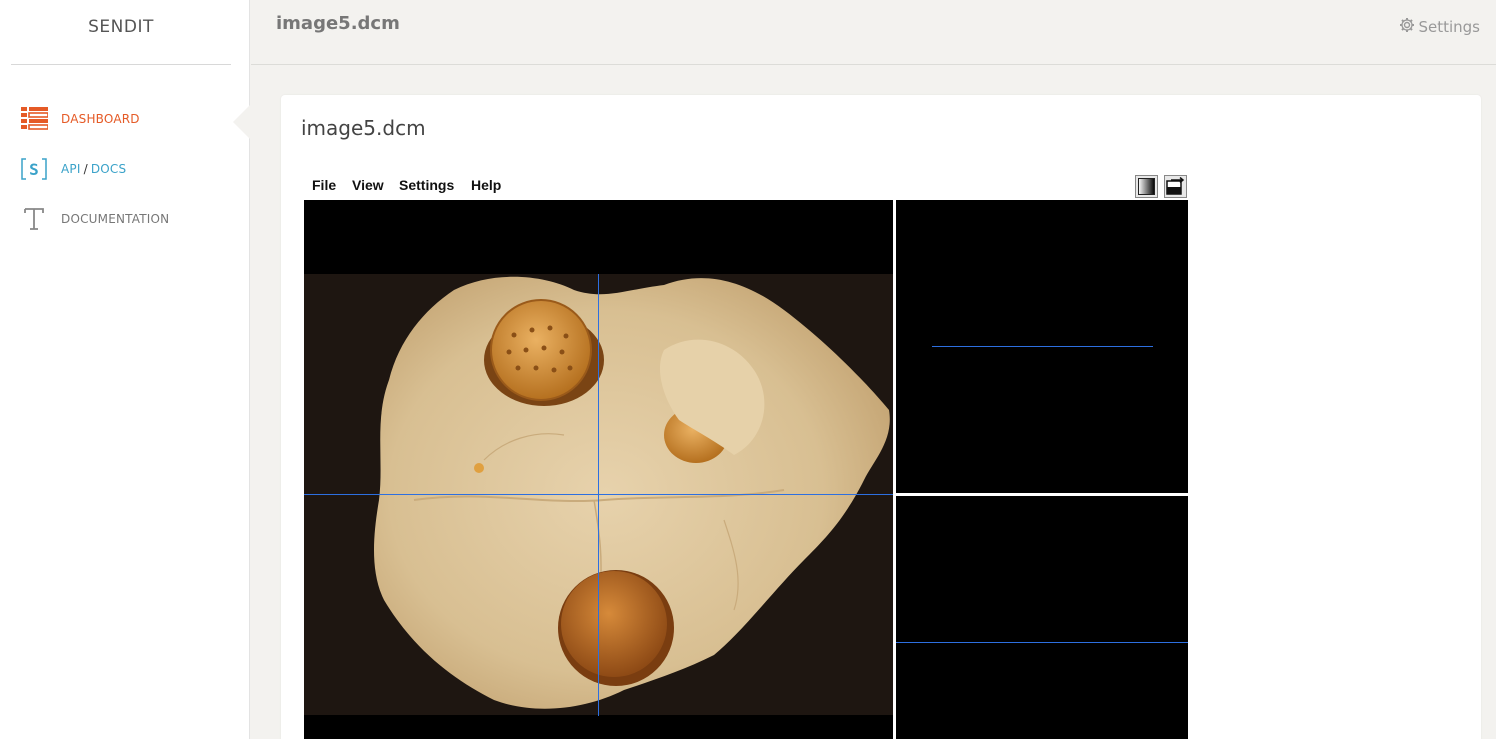 This screenshot has height=739, width=1496. What do you see at coordinates (108, 169) in the screenshot?
I see `docs-link: DOCS` at bounding box center [108, 169].